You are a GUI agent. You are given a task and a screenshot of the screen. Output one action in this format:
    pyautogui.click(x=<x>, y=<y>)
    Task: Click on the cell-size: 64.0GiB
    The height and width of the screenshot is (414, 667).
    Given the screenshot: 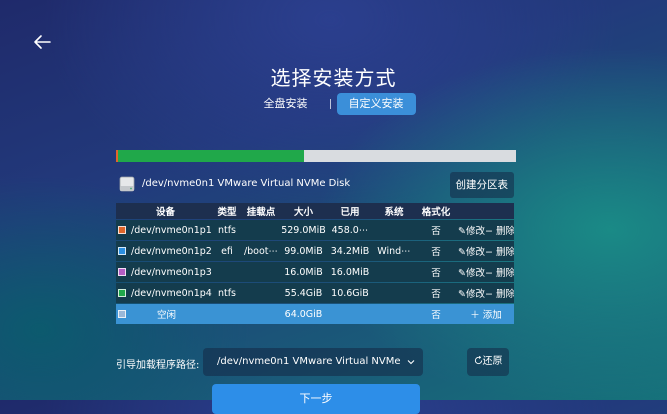 What is the action you would take?
    pyautogui.click(x=303, y=314)
    